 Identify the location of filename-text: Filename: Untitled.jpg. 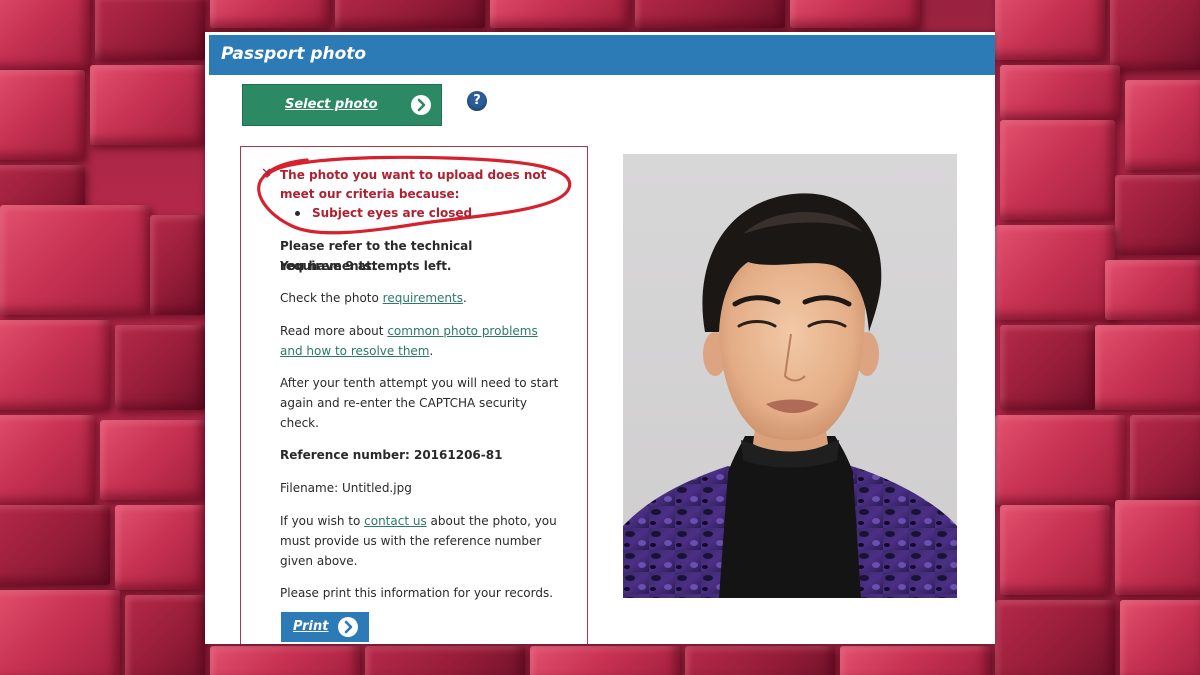
(346, 488).